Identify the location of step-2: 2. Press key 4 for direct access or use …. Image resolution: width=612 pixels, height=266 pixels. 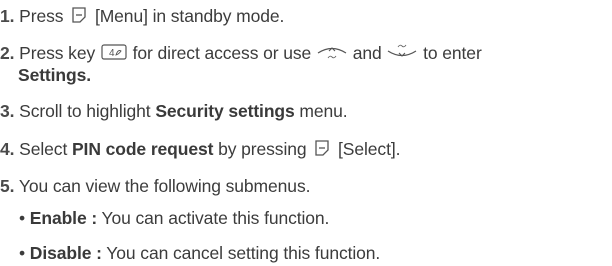
(241, 53).